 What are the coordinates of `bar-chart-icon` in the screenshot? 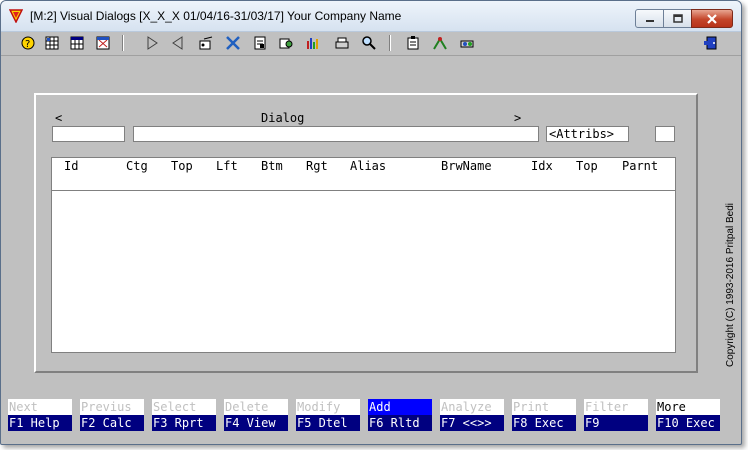 It's located at (312, 43).